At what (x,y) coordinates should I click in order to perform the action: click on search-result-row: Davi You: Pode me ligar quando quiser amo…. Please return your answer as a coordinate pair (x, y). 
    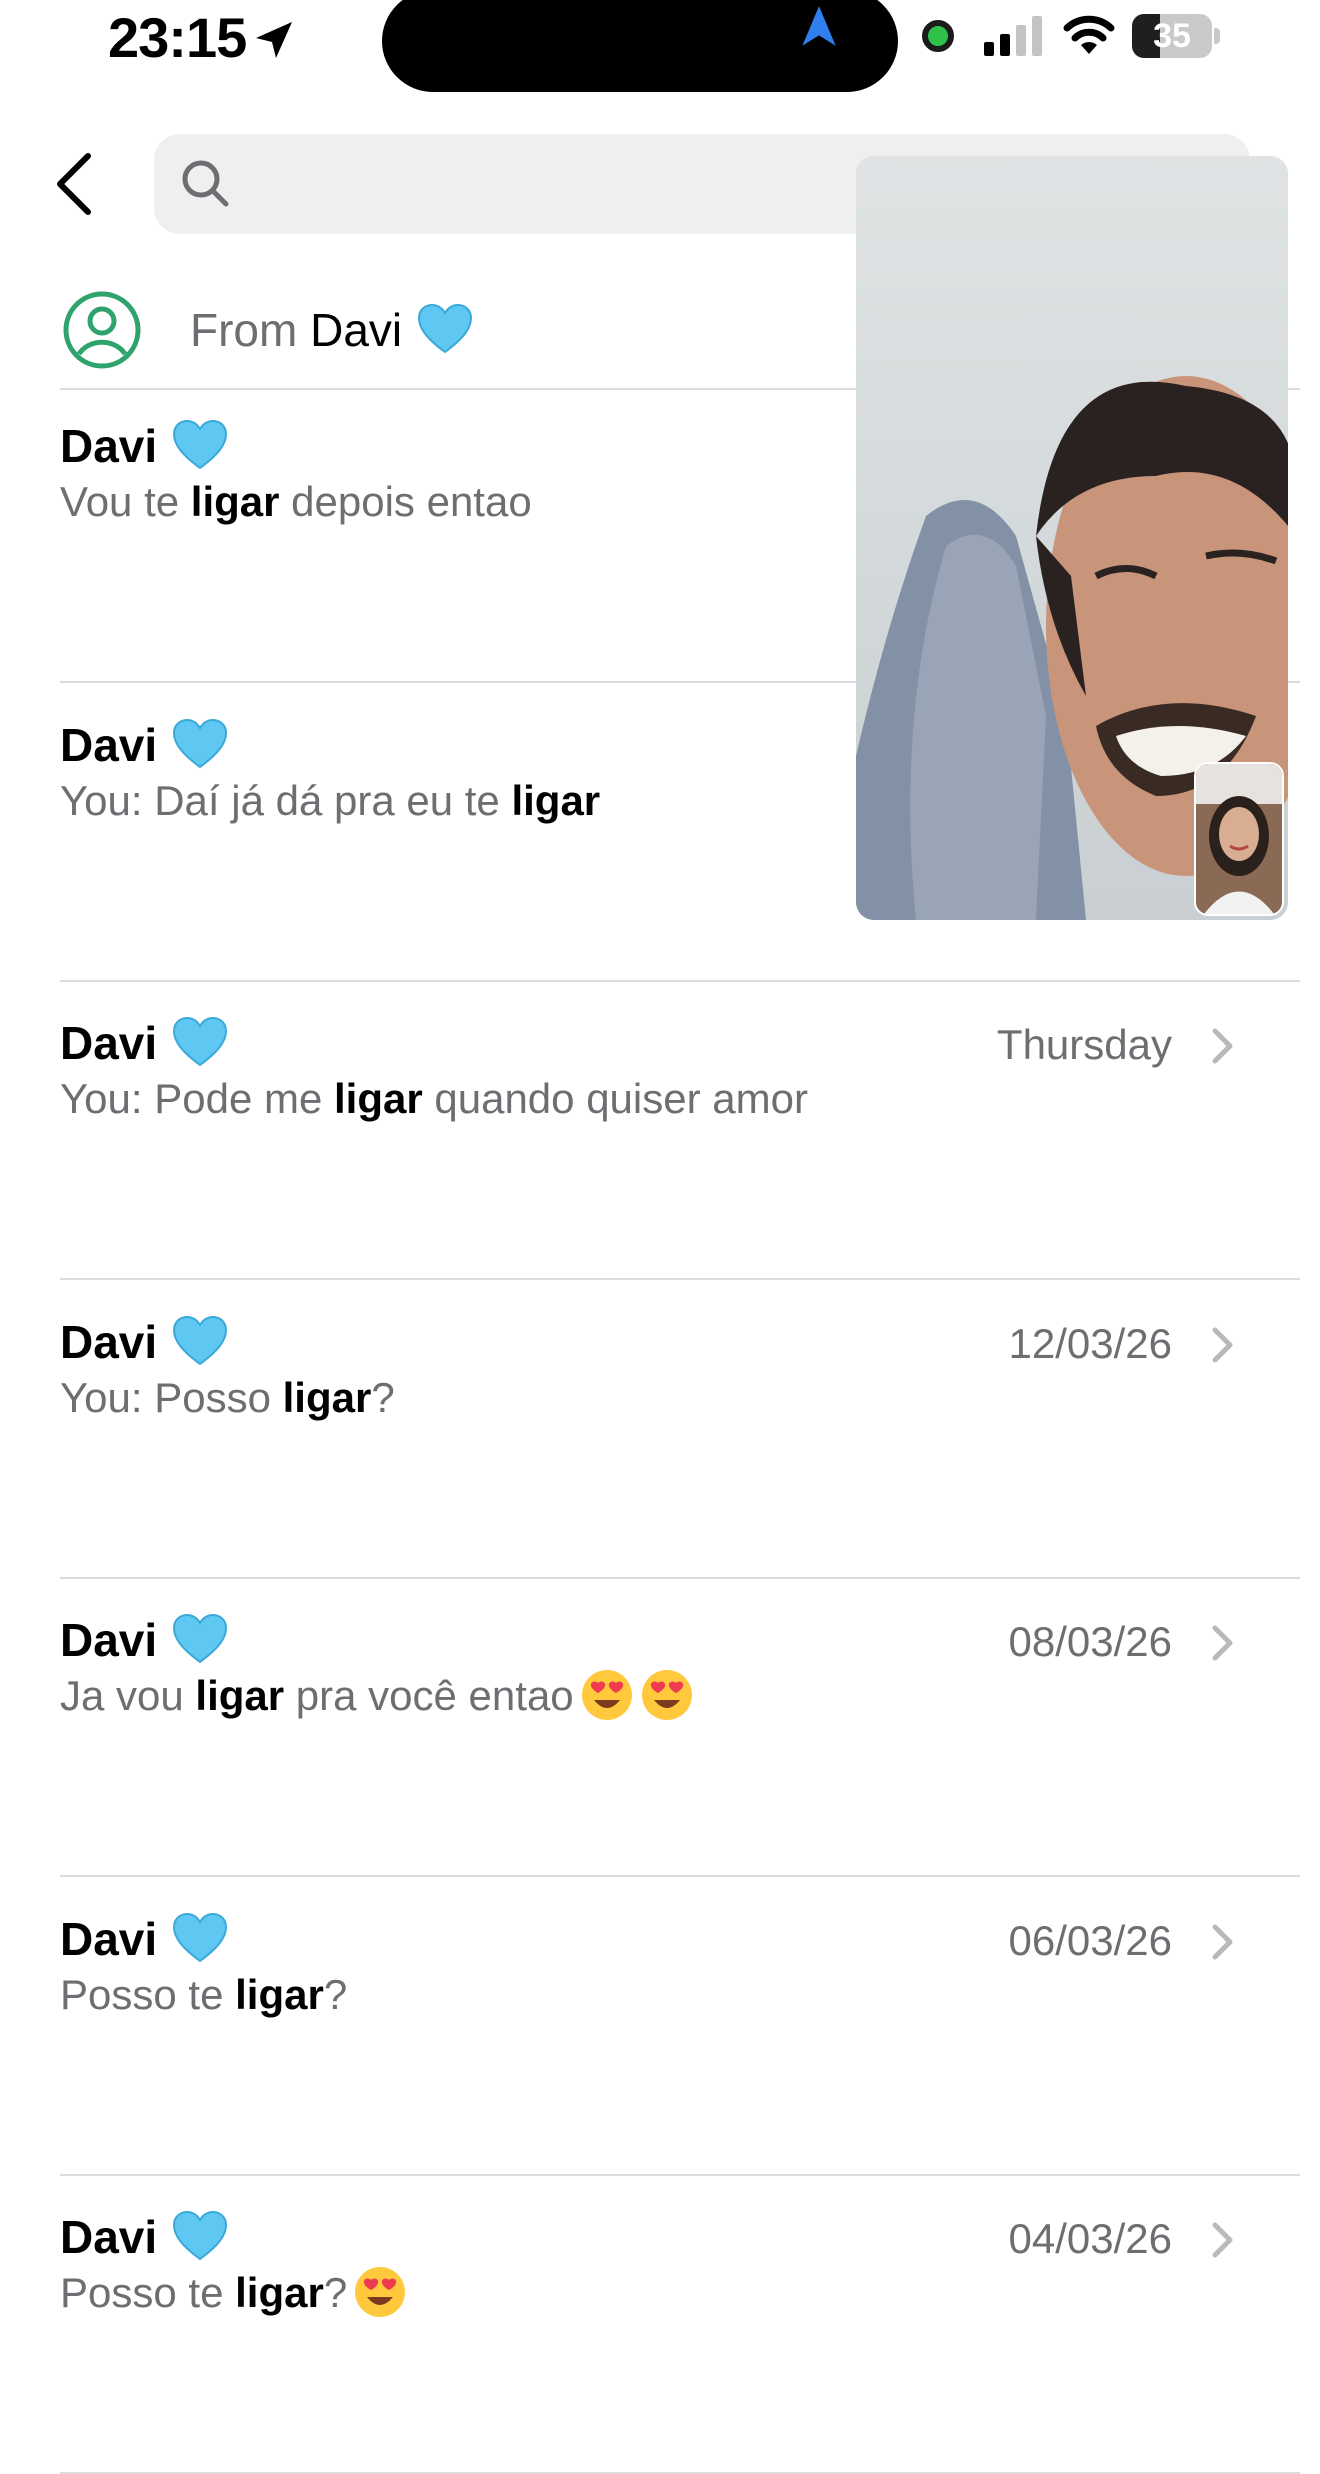
    Looking at the image, I should click on (660, 1133).